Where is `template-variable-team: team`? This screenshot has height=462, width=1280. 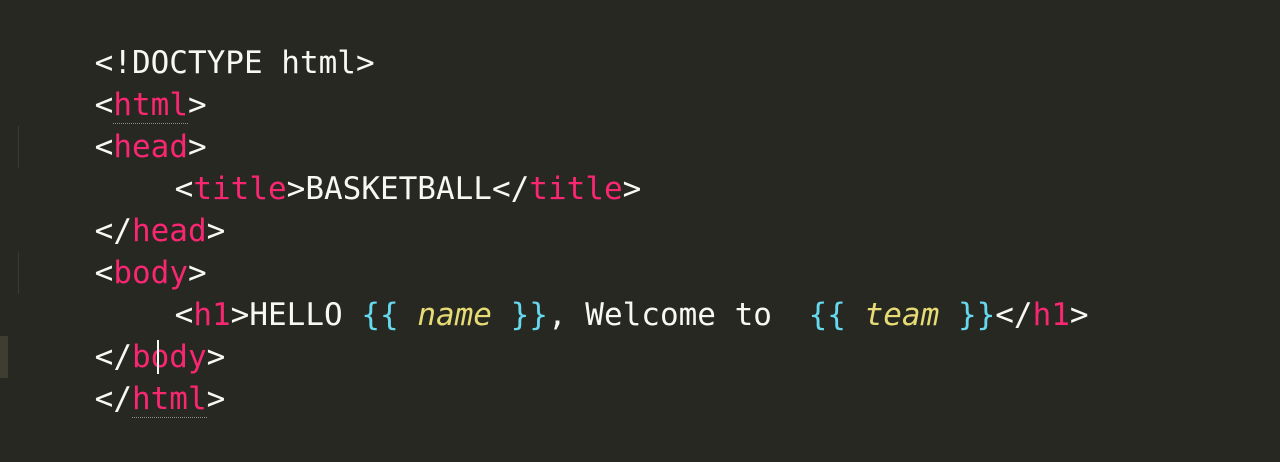 template-variable-team: team is located at coordinates (902, 315).